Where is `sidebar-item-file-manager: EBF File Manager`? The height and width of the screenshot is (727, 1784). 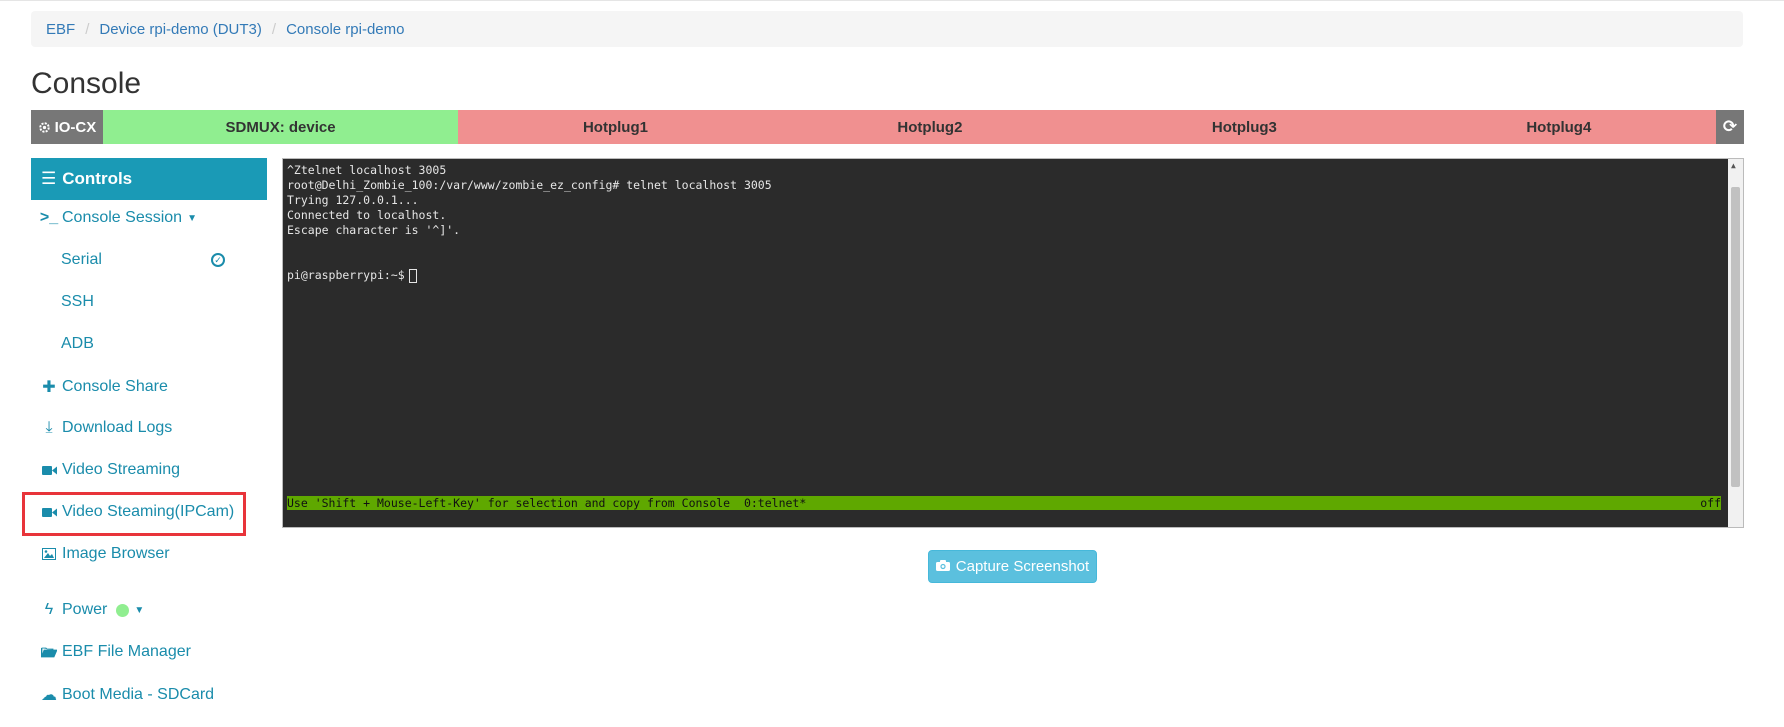 sidebar-item-file-manager: EBF File Manager is located at coordinates (116, 652).